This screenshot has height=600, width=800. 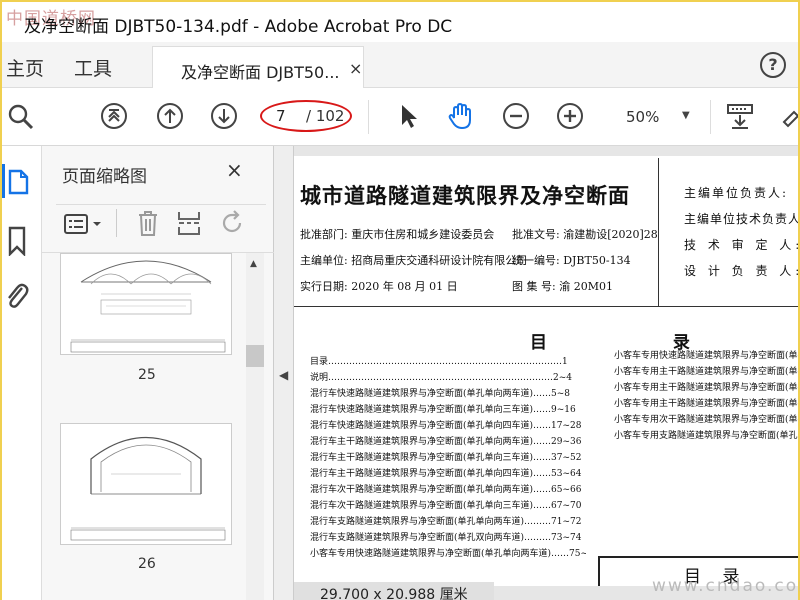 What do you see at coordinates (446, 442) in the screenshot?
I see `toc-item: 混行车主干路隧道建筑限界与净空断面(单孔单向两车道)……29~36` at bounding box center [446, 442].